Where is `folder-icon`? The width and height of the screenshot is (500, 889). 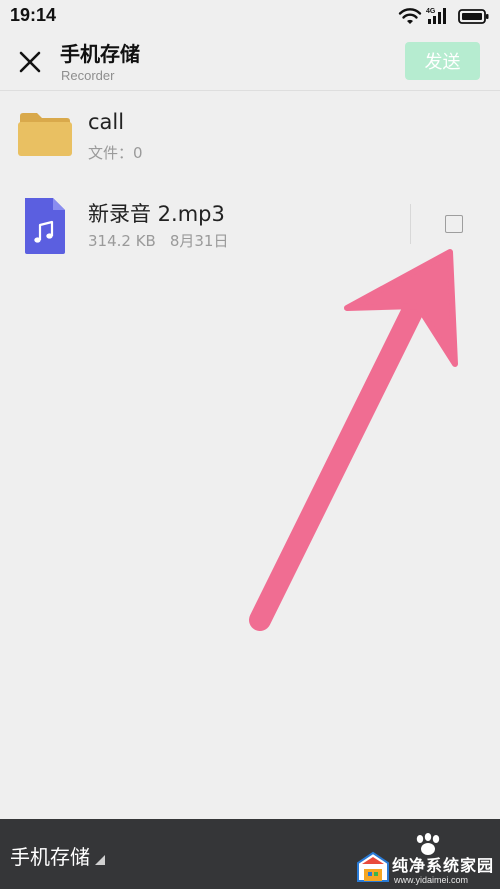
folder-icon is located at coordinates (45, 134).